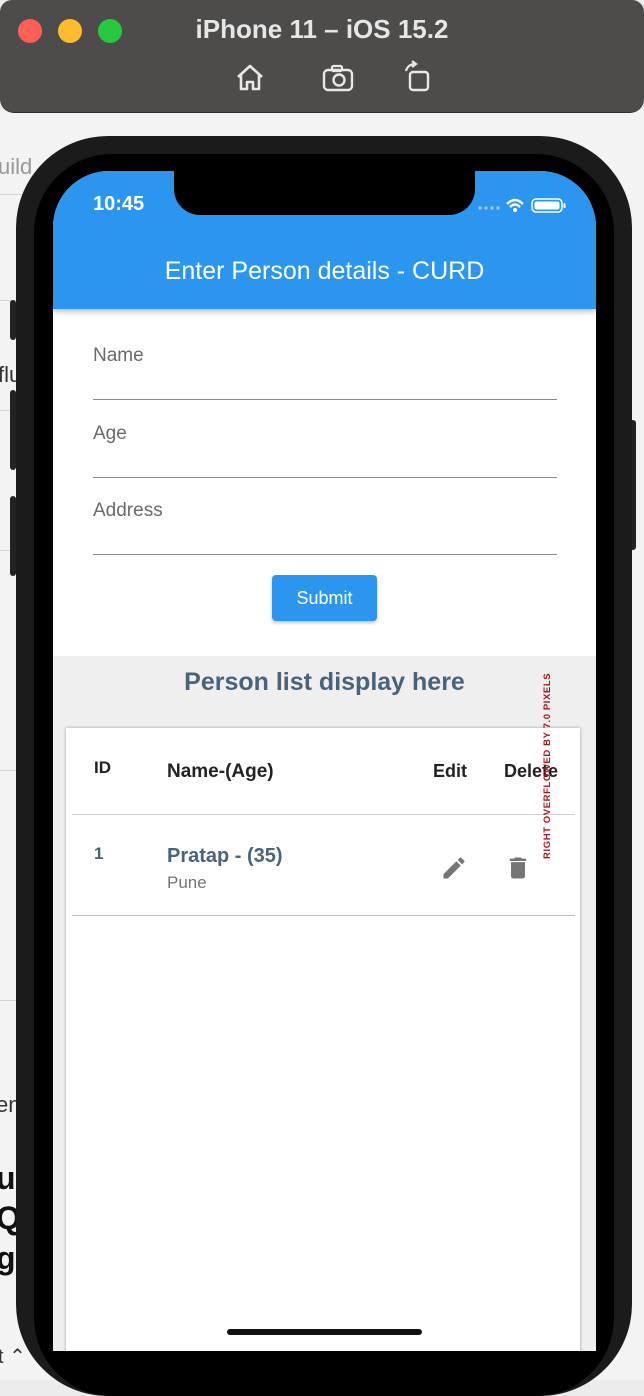  Describe the element at coordinates (102, 767) in the screenshot. I see `column-header-id: ID` at that location.